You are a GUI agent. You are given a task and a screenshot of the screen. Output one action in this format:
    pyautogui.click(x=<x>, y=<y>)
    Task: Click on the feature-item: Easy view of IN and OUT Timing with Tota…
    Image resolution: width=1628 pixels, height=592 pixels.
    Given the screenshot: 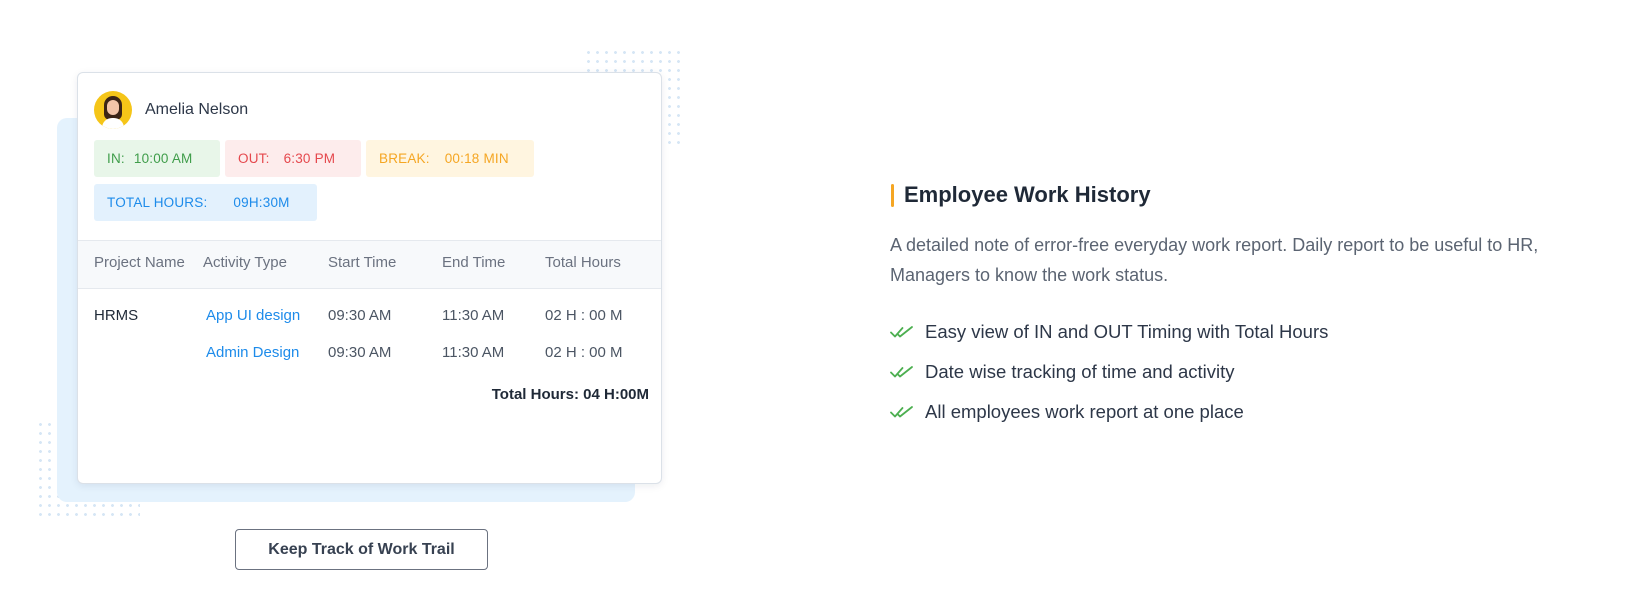 What is the action you would take?
    pyautogui.click(x=1240, y=332)
    